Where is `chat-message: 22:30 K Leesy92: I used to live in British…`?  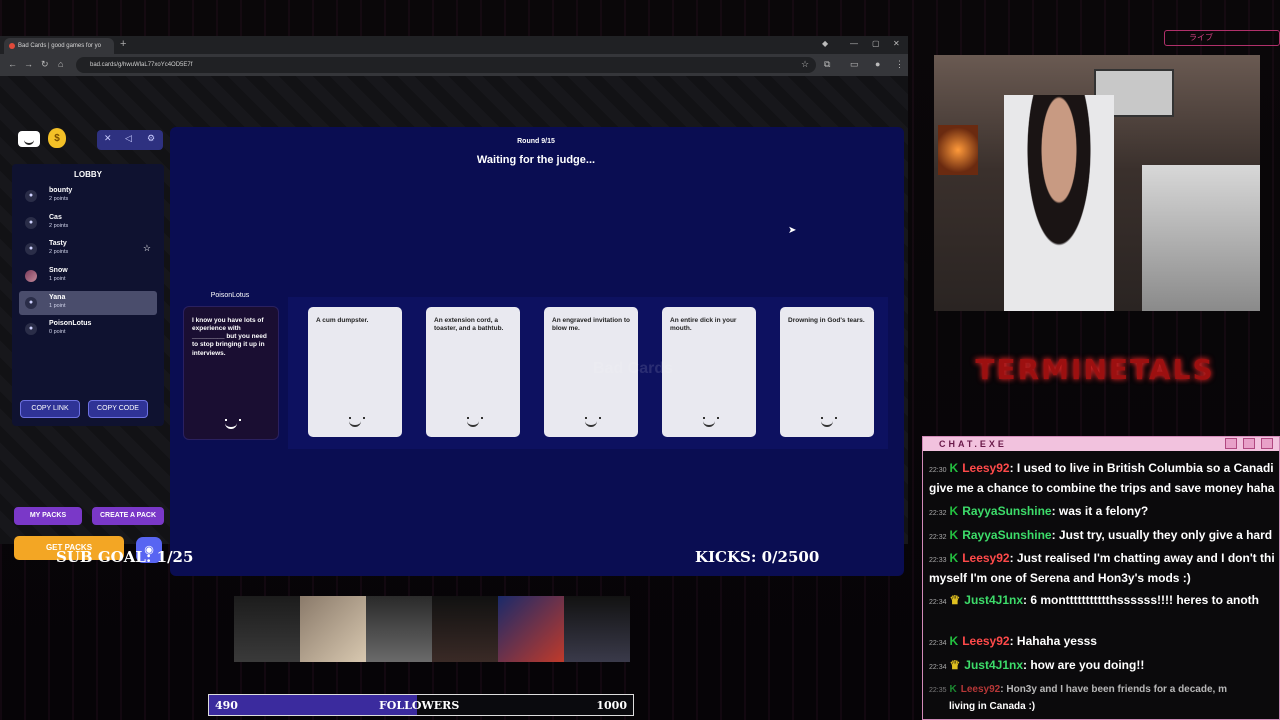
chat-message: 22:30 K Leesy92: I used to live in British… is located at coordinates (1101, 468).